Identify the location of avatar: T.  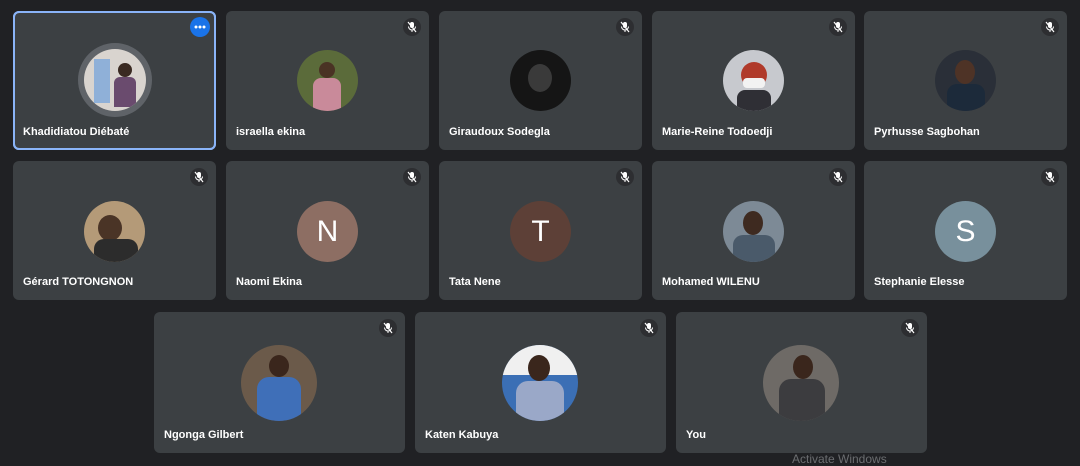
(540, 231).